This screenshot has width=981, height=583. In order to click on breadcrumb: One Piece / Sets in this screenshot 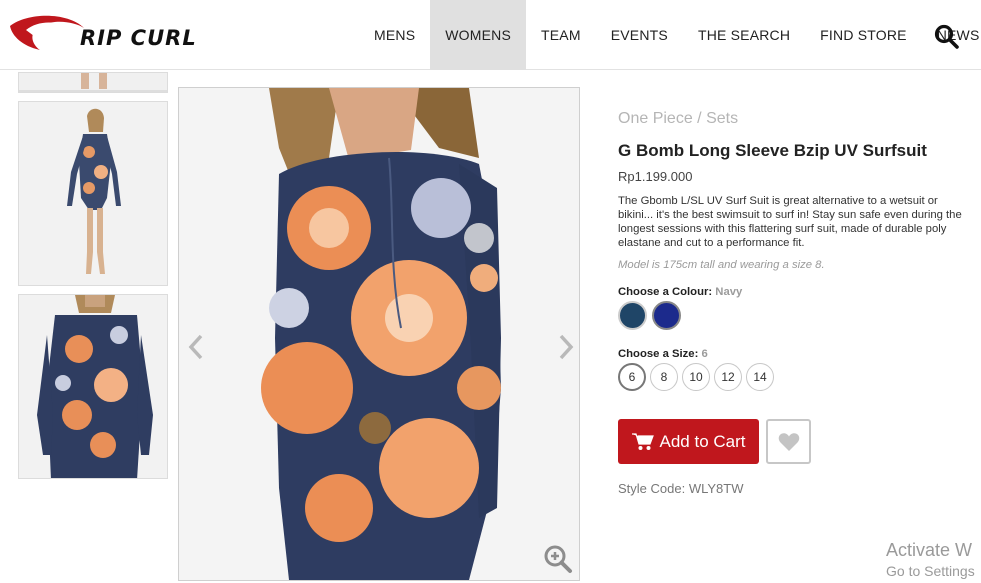, I will do `click(790, 121)`.